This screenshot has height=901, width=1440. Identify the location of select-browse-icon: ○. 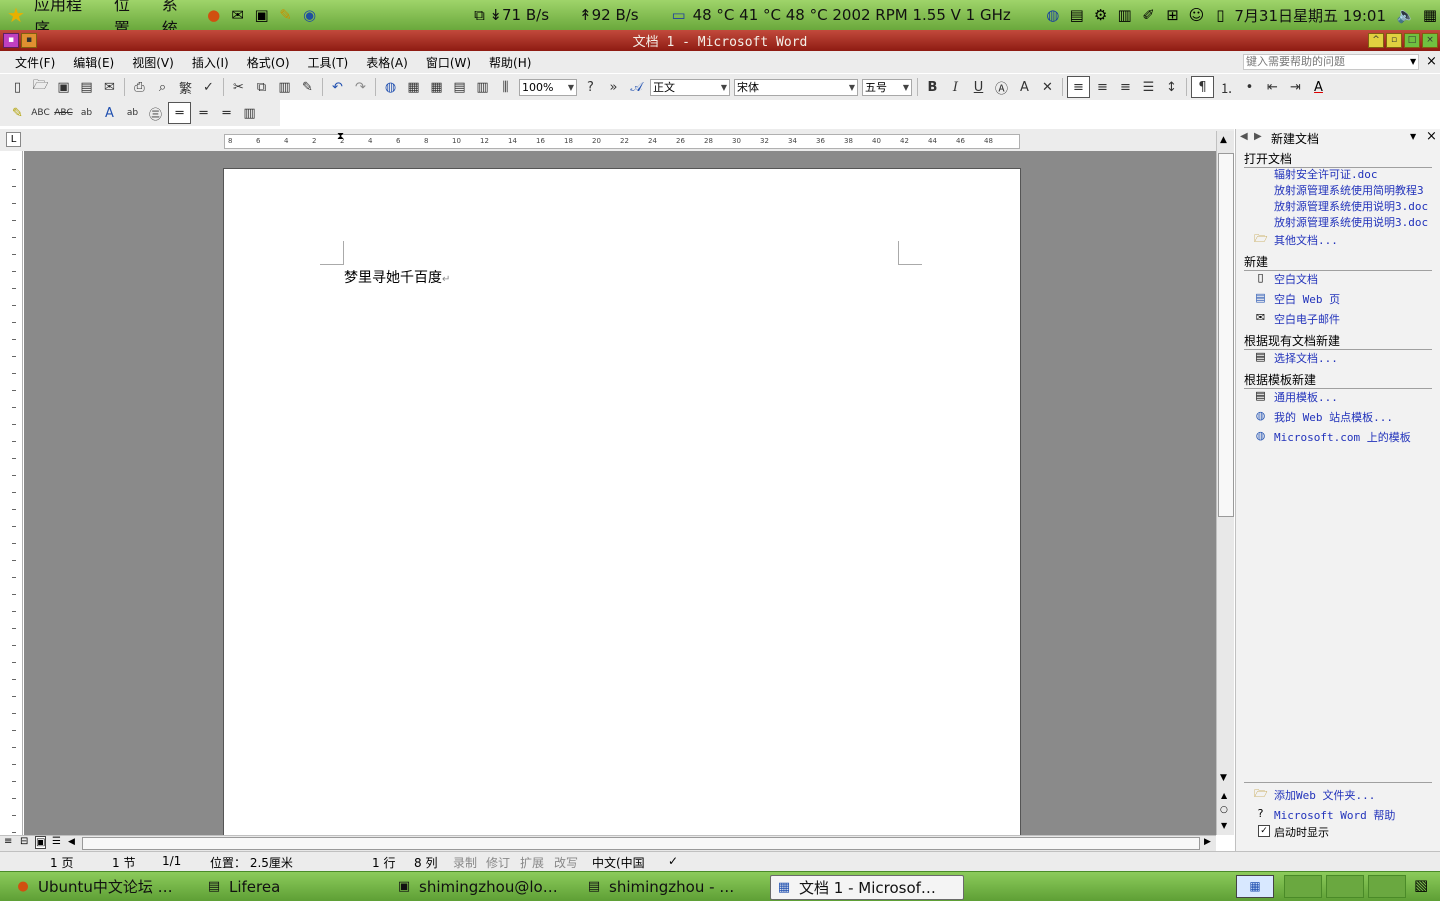
(1224, 810).